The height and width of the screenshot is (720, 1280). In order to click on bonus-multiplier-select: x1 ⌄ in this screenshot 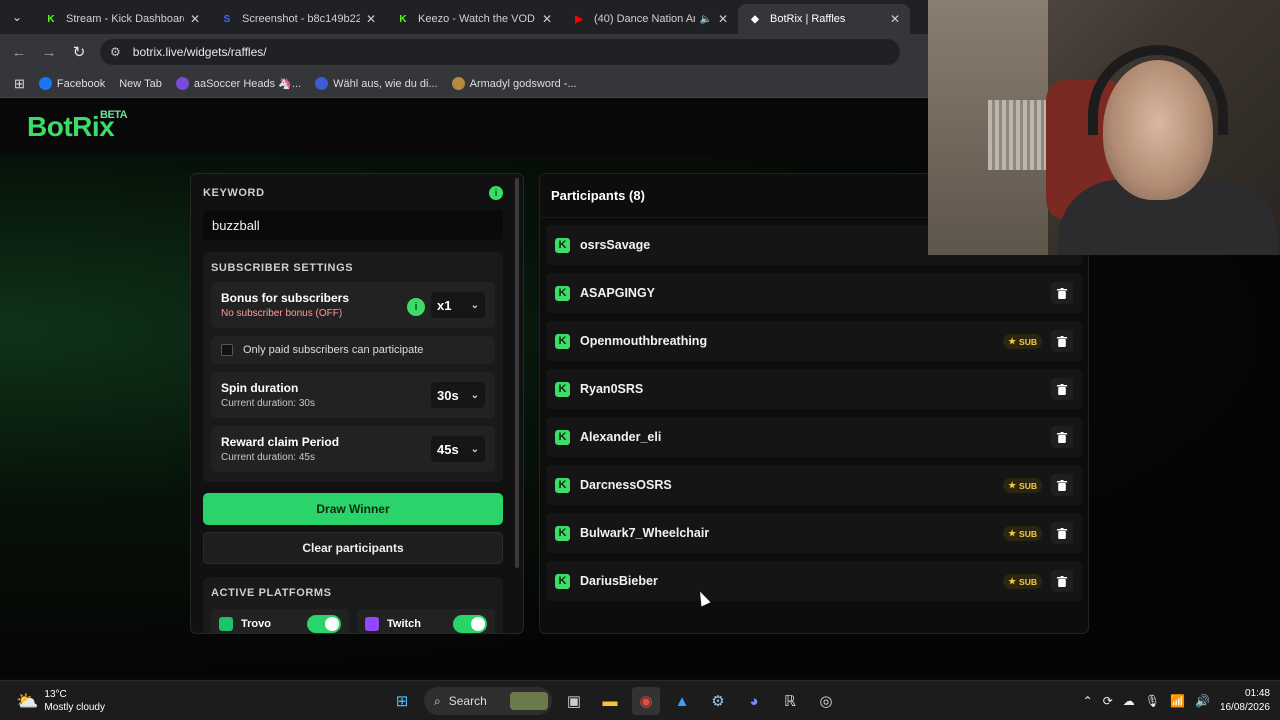, I will do `click(458, 305)`.